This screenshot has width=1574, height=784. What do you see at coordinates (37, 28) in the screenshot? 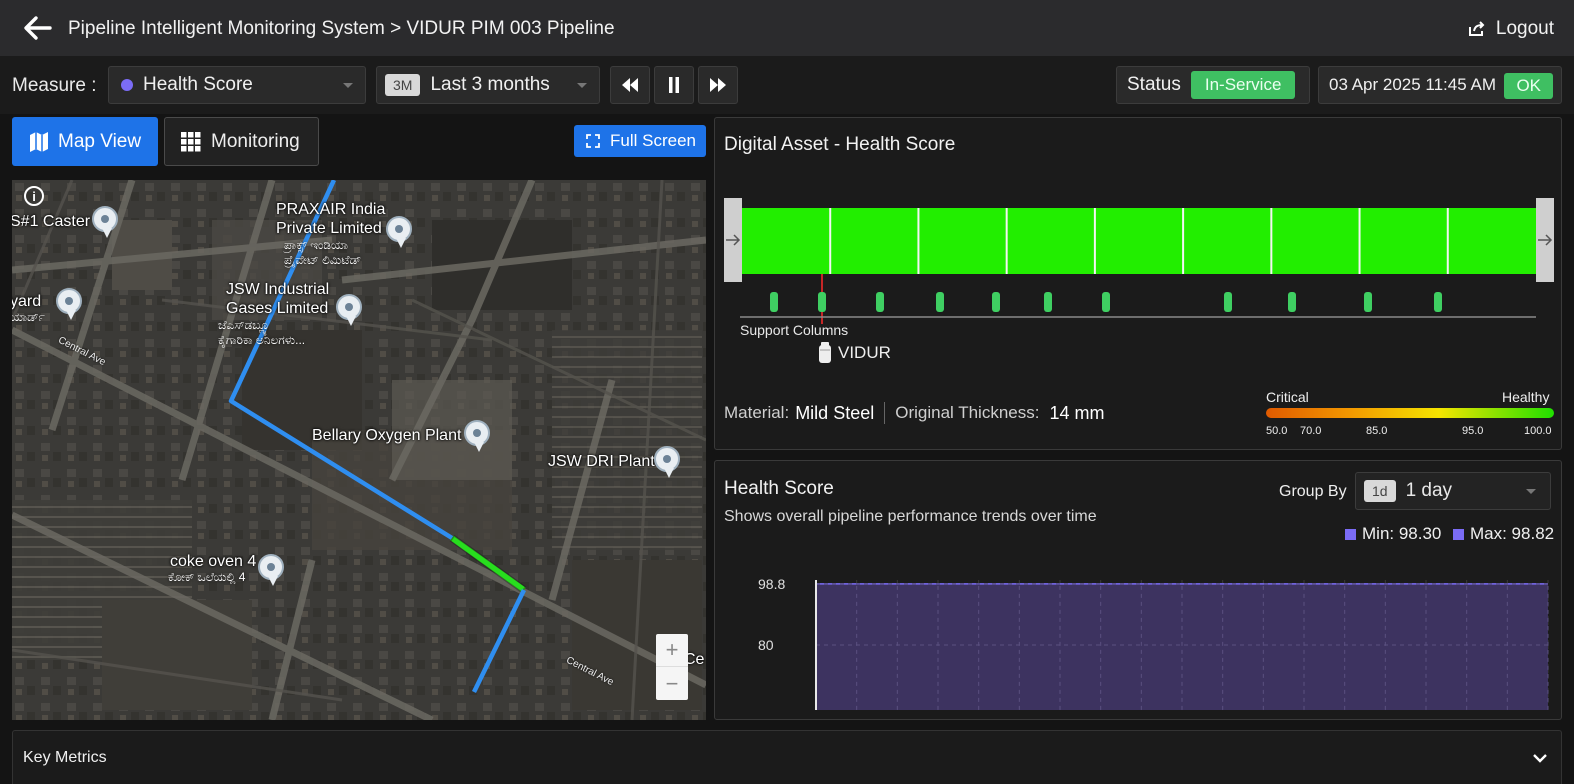
I see `back-arrow-icon` at bounding box center [37, 28].